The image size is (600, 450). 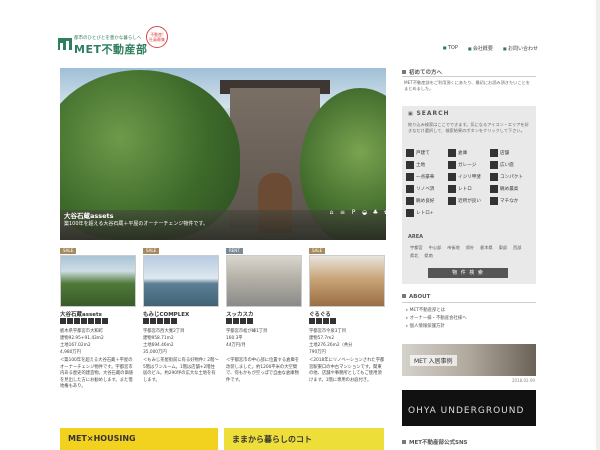 What do you see at coordinates (331, 212) in the screenshot?
I see `house-icon: ⌂` at bounding box center [331, 212].